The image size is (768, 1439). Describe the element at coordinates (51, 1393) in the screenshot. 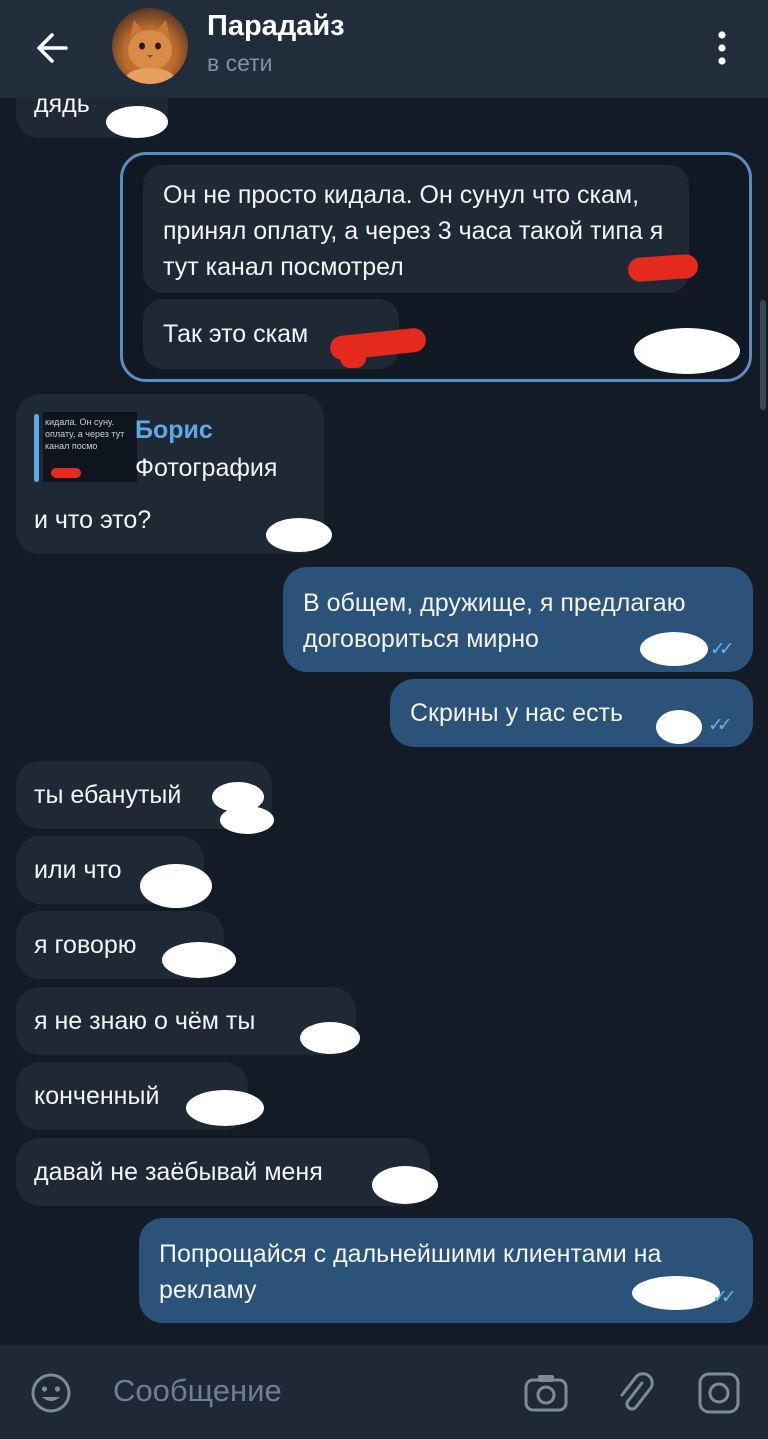

I see `emoji-icon` at that location.